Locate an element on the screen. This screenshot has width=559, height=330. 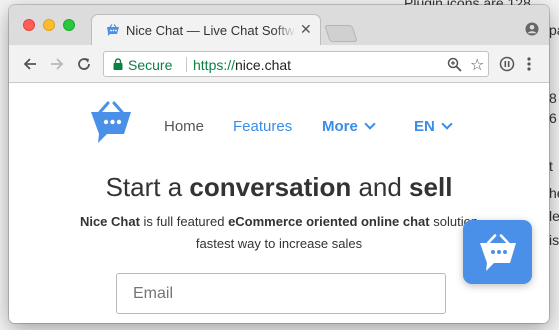
background-text: is is located at coordinates (554, 240).